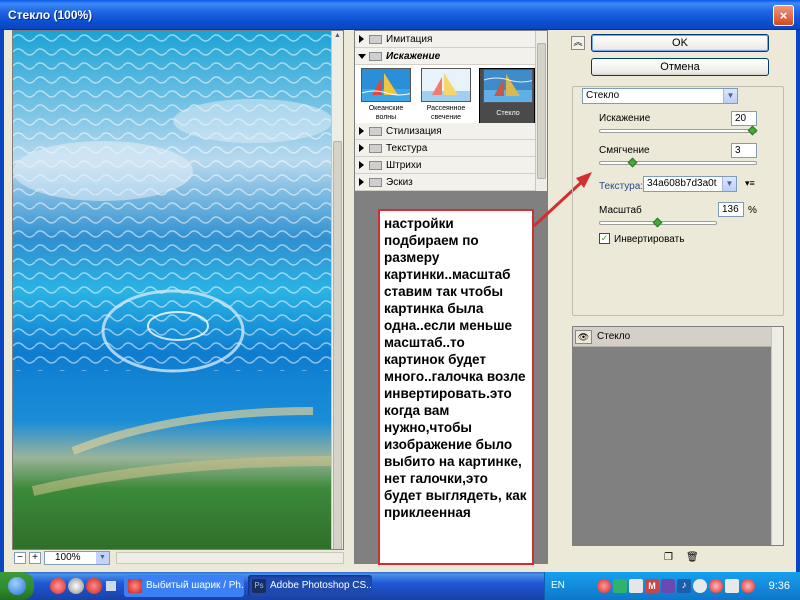  I want to click on zoom-select: 100% ▼, so click(77, 558).